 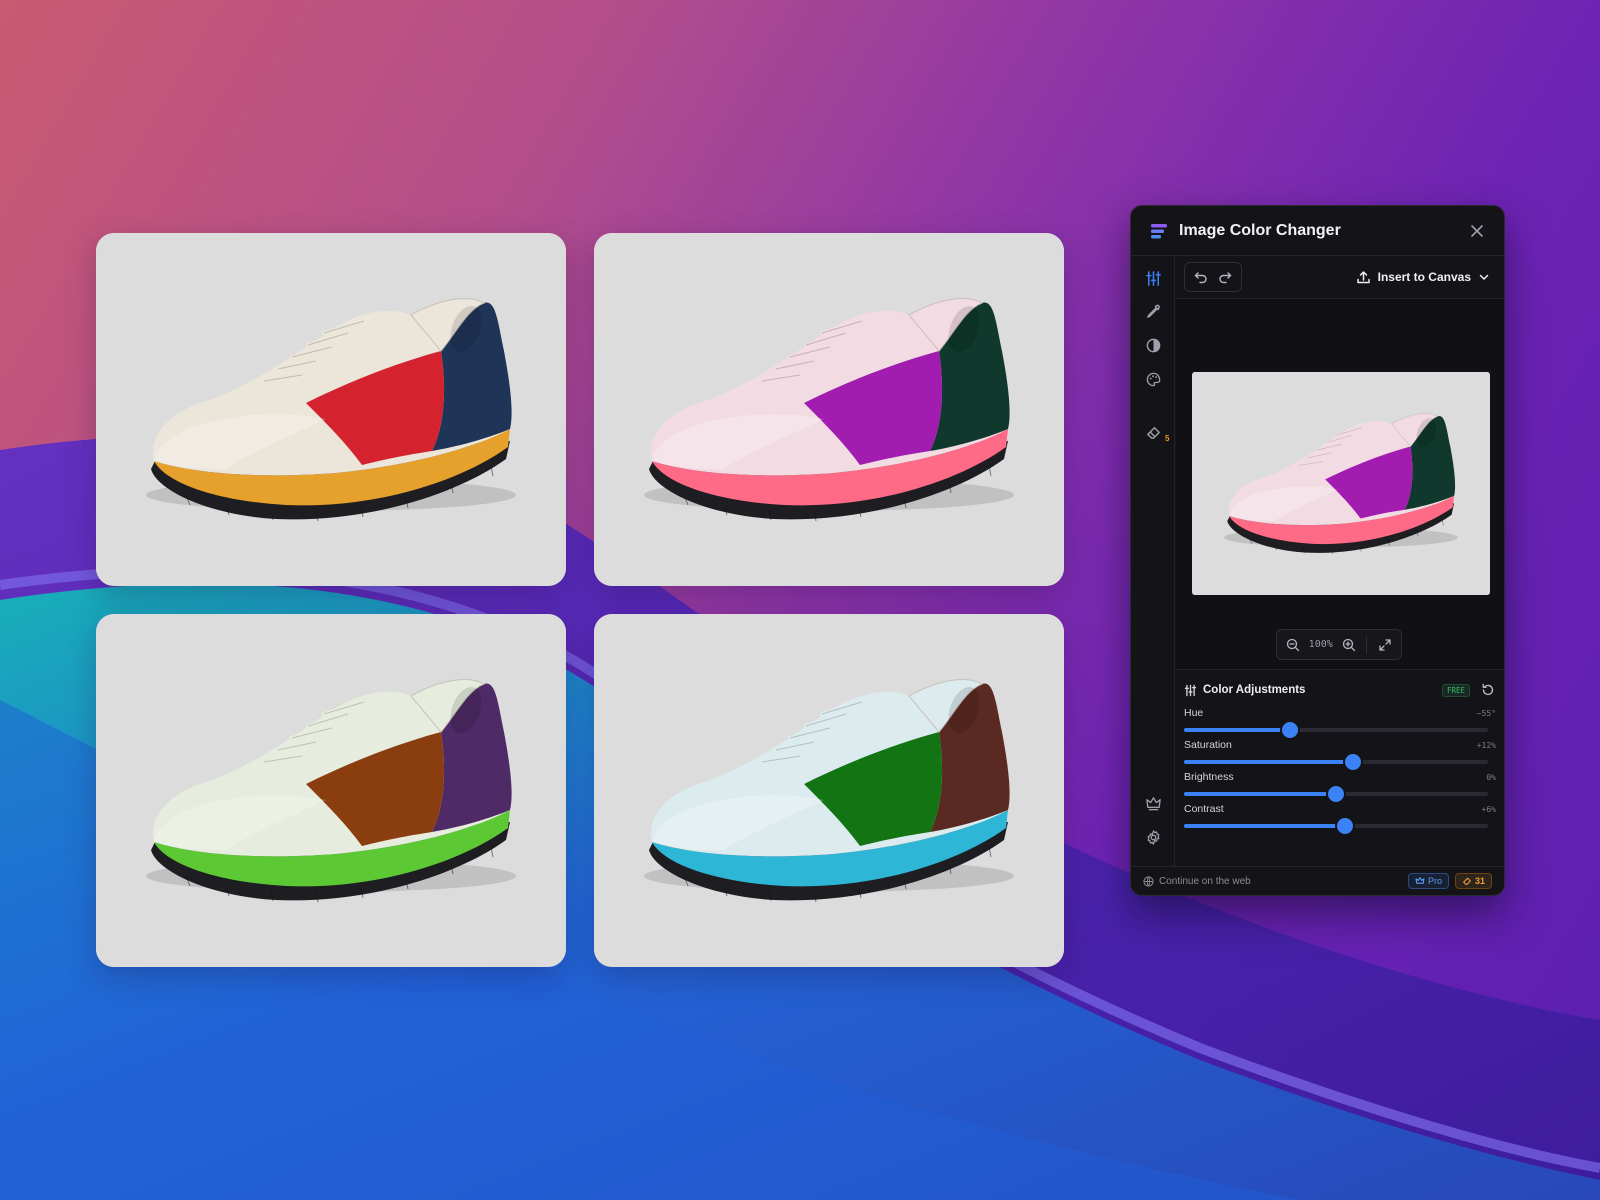 I want to click on reset-icon, so click(x=1488, y=689).